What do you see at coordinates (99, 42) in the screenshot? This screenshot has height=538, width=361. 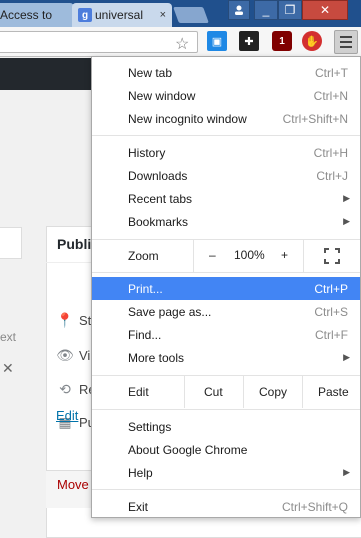 I see `address-bar: ☆` at bounding box center [99, 42].